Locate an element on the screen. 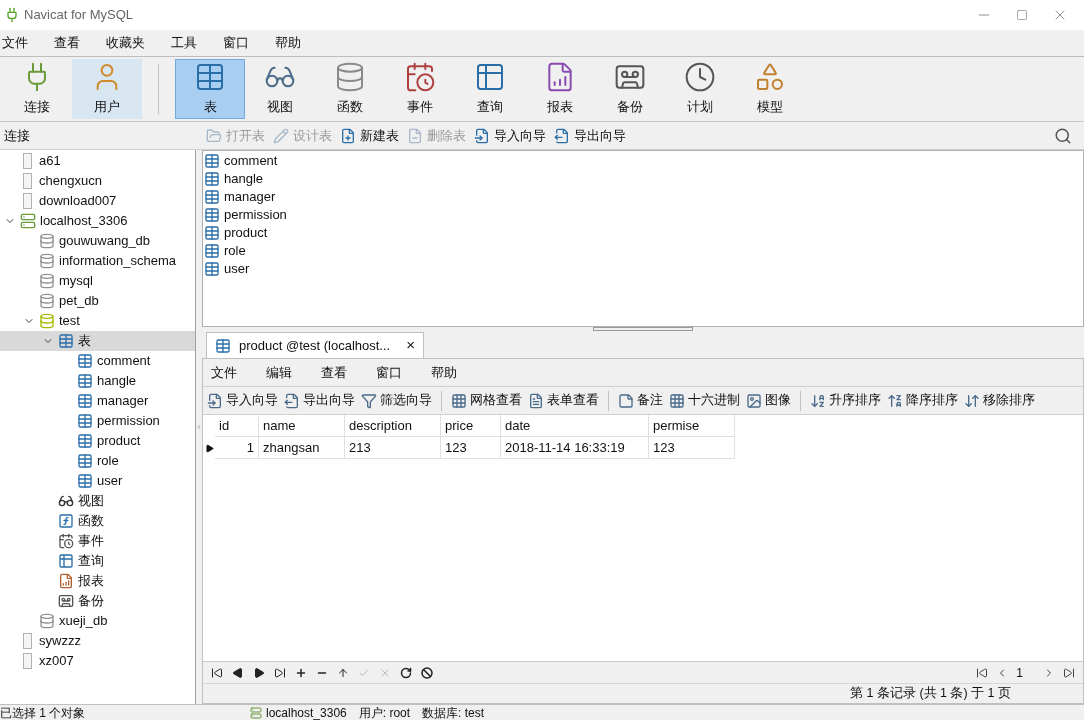 The image size is (1084, 720). tree-item: information_schema is located at coordinates (97, 261).